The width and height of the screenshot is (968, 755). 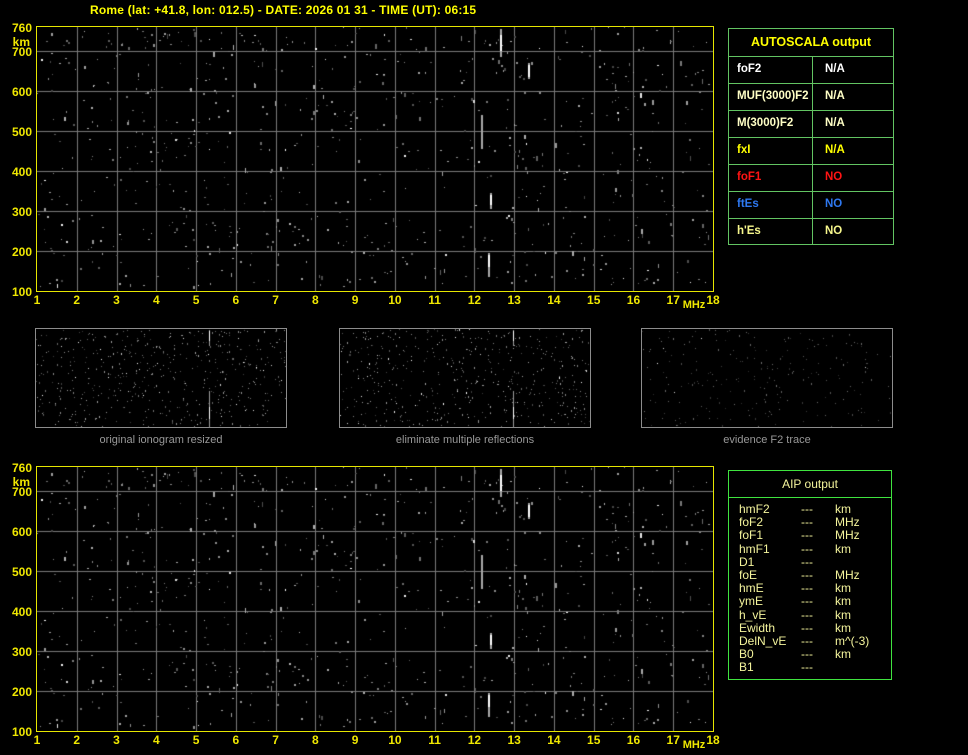 I want to click on aip-parameter-label: hmF1, so click(x=754, y=548).